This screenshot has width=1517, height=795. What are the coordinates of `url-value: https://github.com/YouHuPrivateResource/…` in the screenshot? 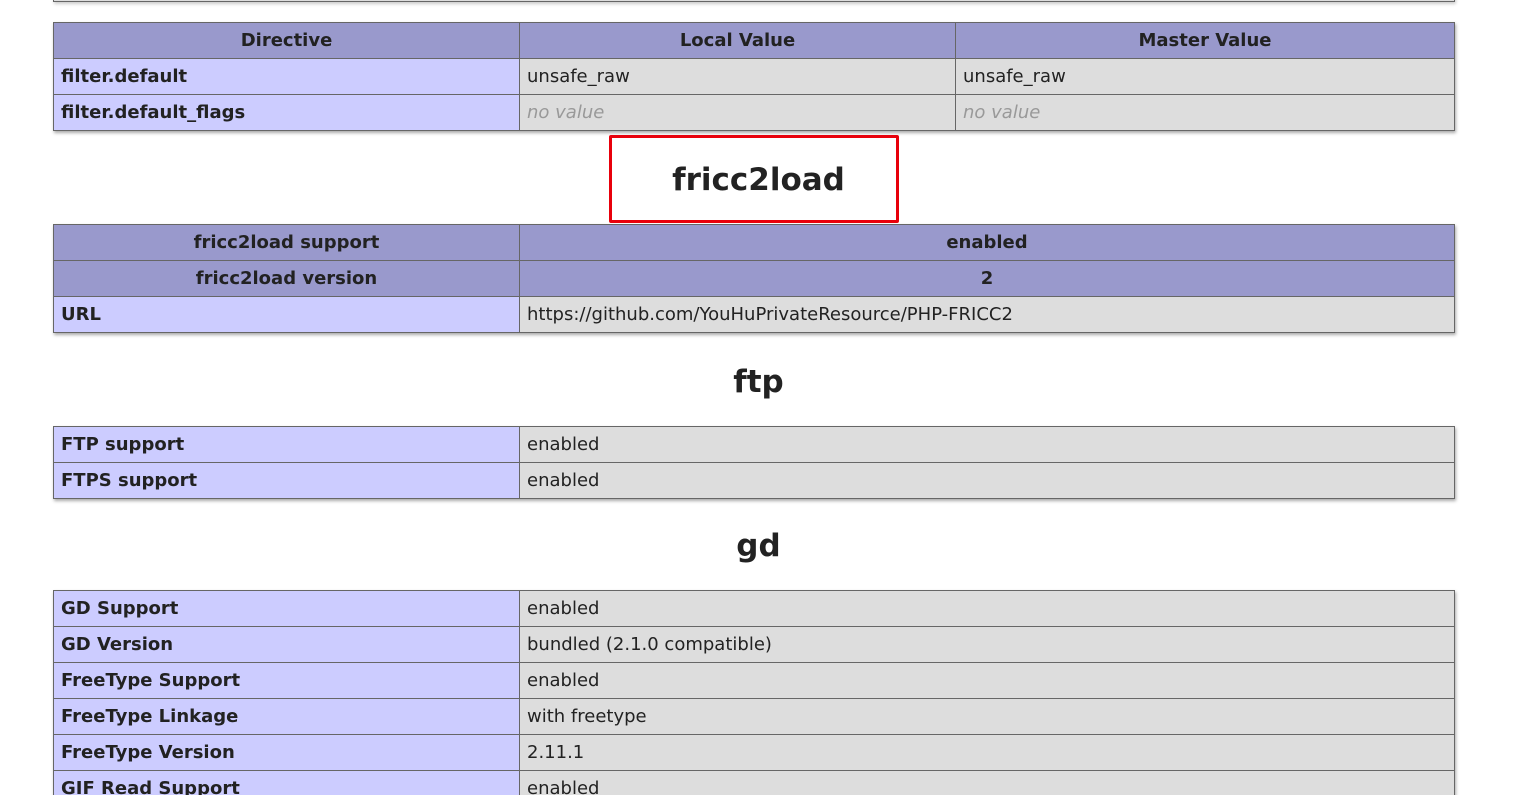 It's located at (987, 314).